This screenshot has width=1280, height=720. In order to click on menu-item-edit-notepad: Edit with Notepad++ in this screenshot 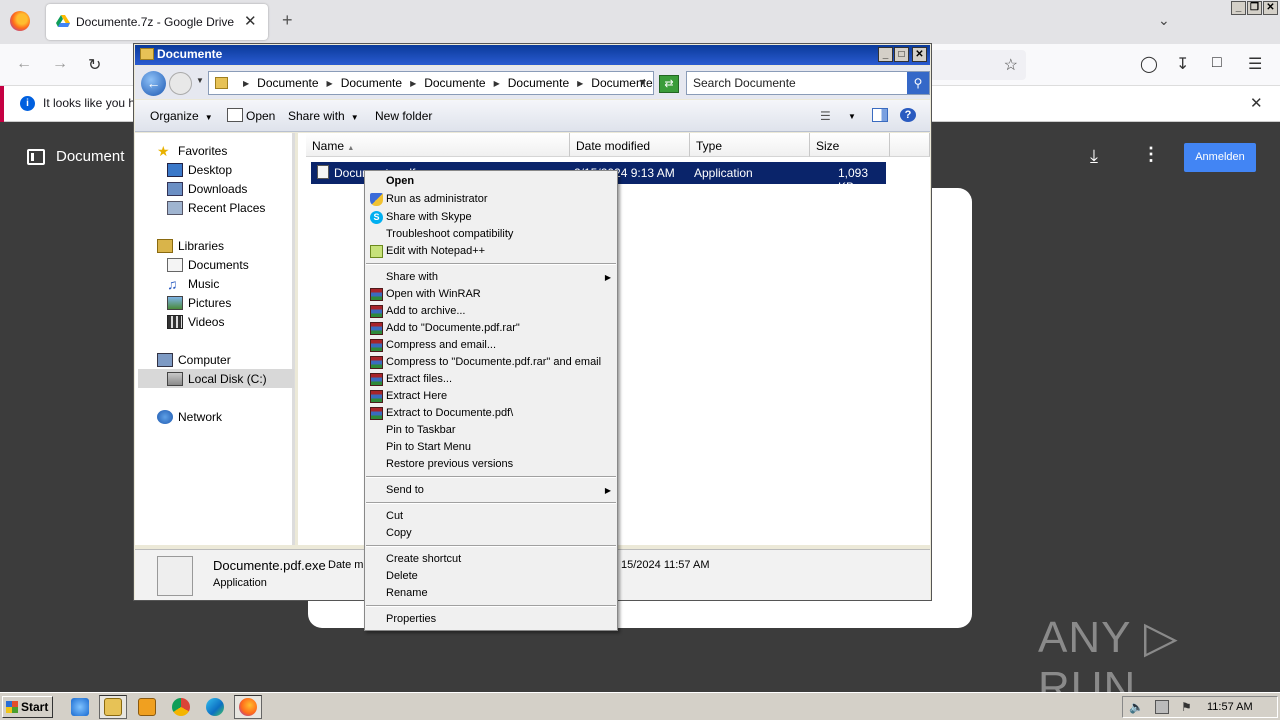, I will do `click(491, 251)`.